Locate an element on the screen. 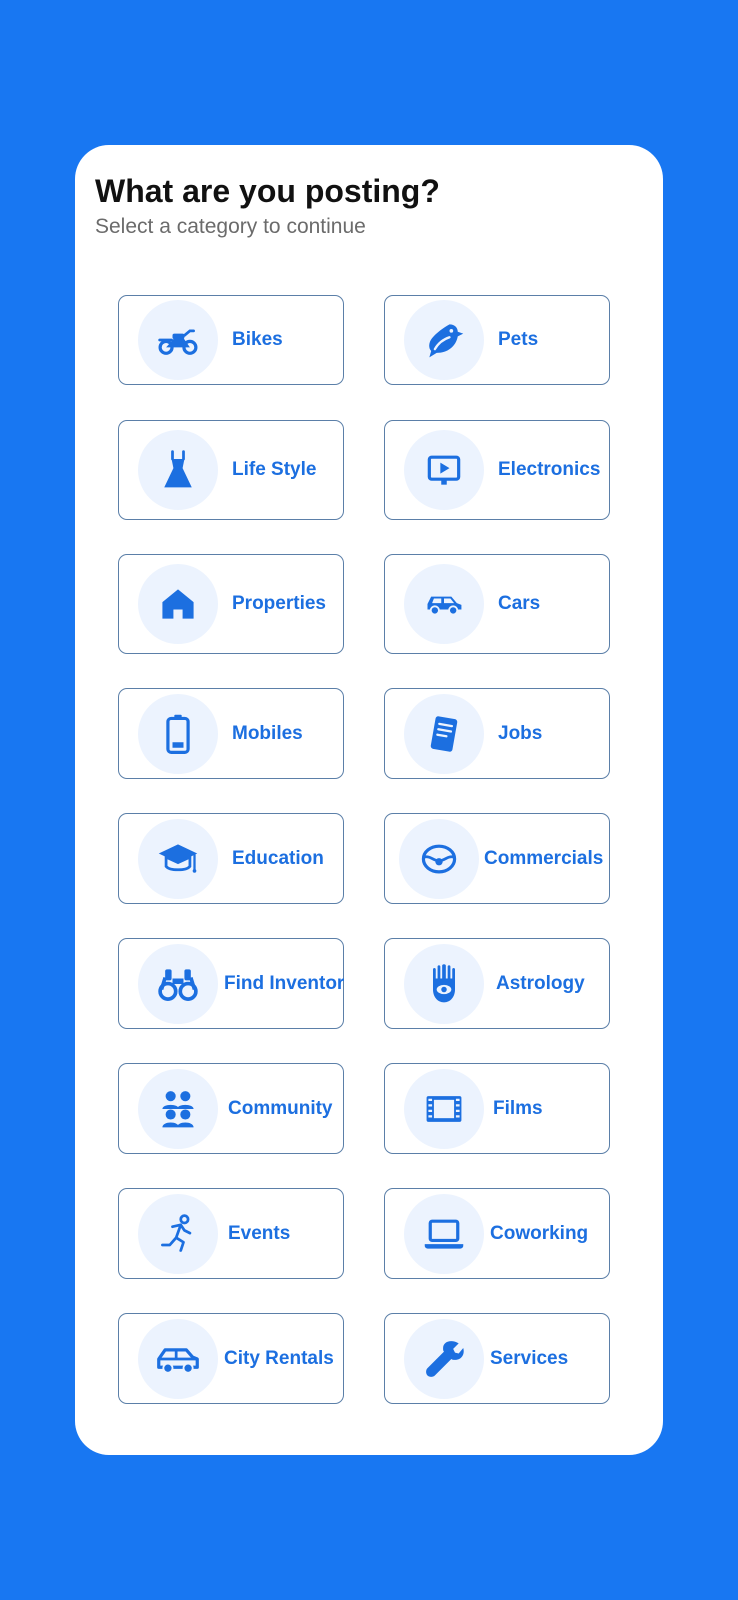 Image resolution: width=738 pixels, height=1600 pixels. bikes-icon-circle is located at coordinates (178, 340).